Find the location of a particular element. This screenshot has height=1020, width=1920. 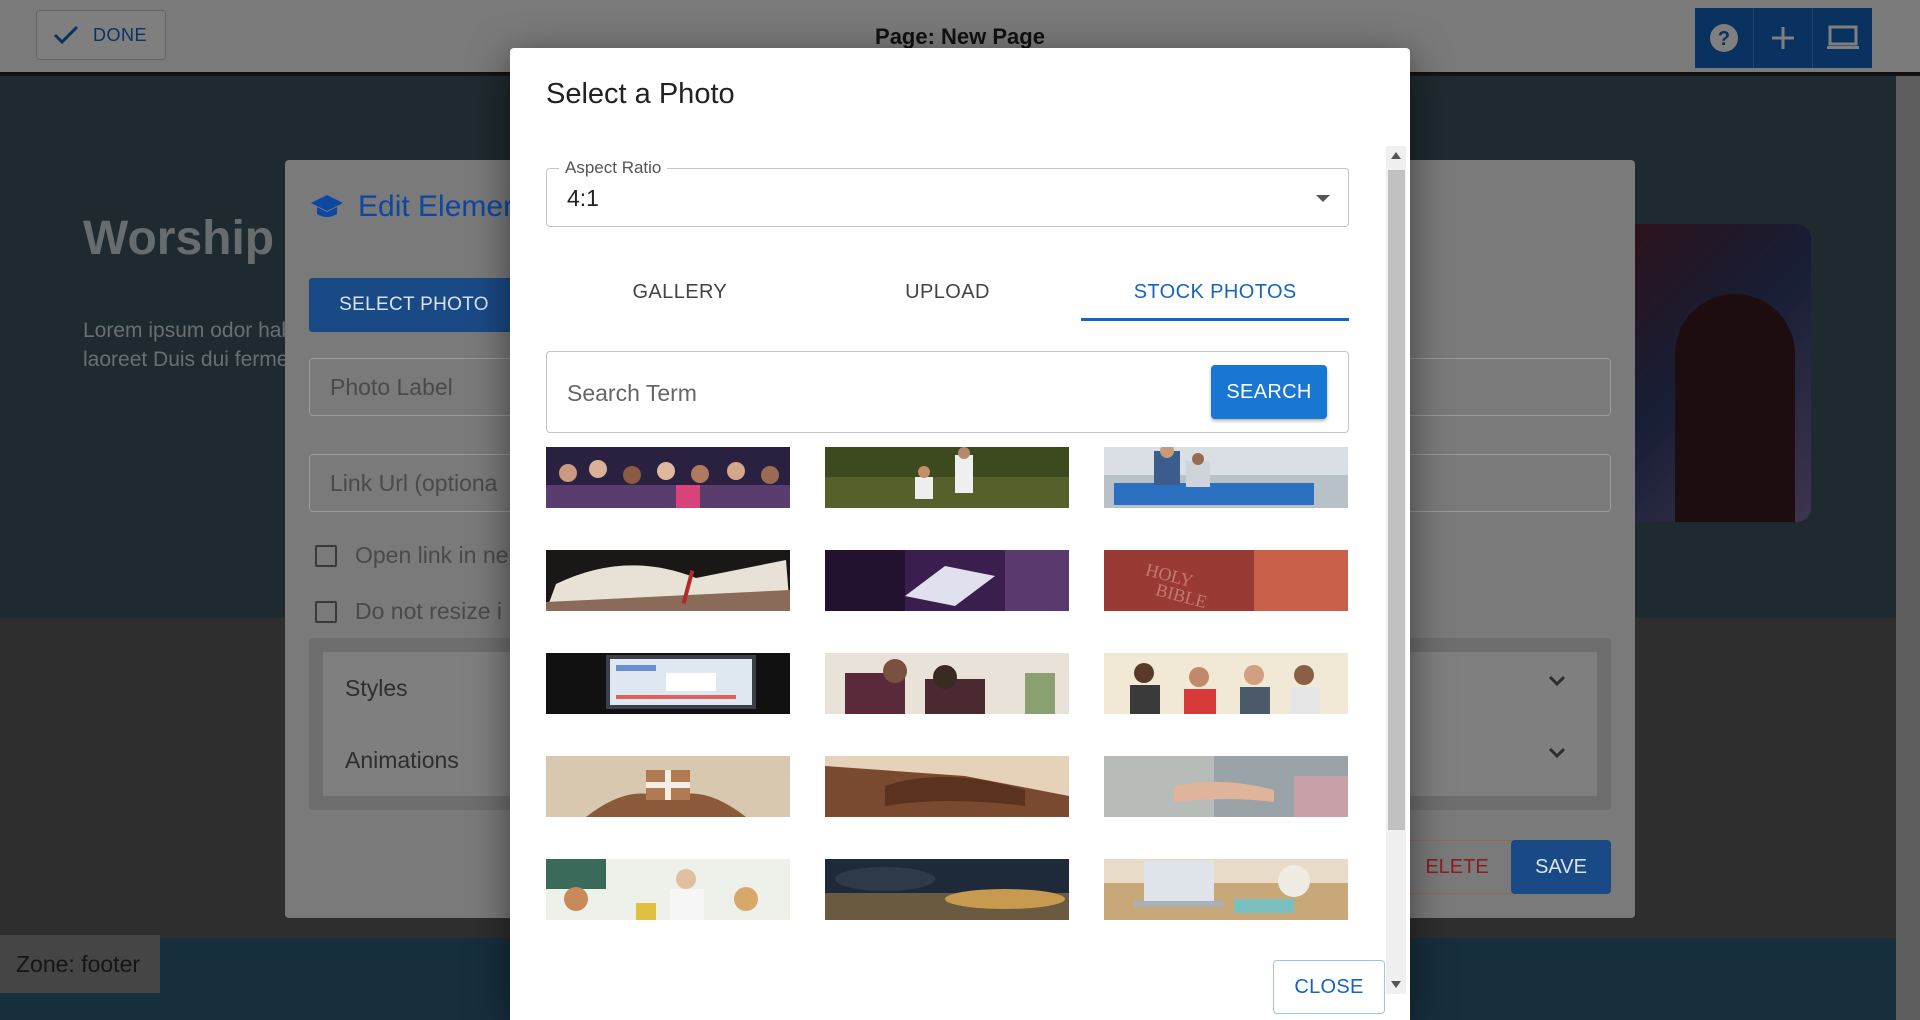

stock-search-box: SEARCH is located at coordinates (947, 392).